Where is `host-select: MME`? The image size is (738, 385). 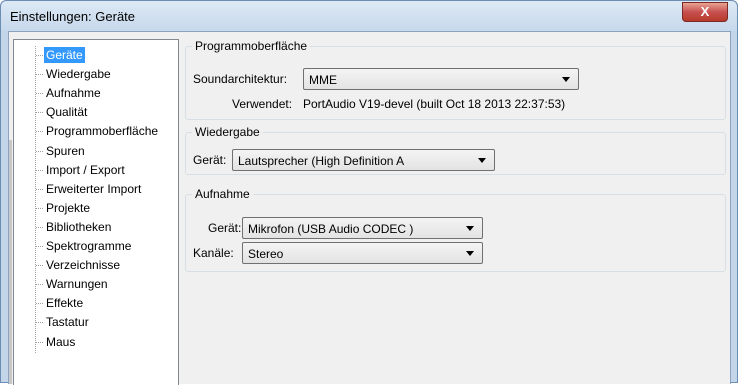
host-select: MME is located at coordinates (441, 79).